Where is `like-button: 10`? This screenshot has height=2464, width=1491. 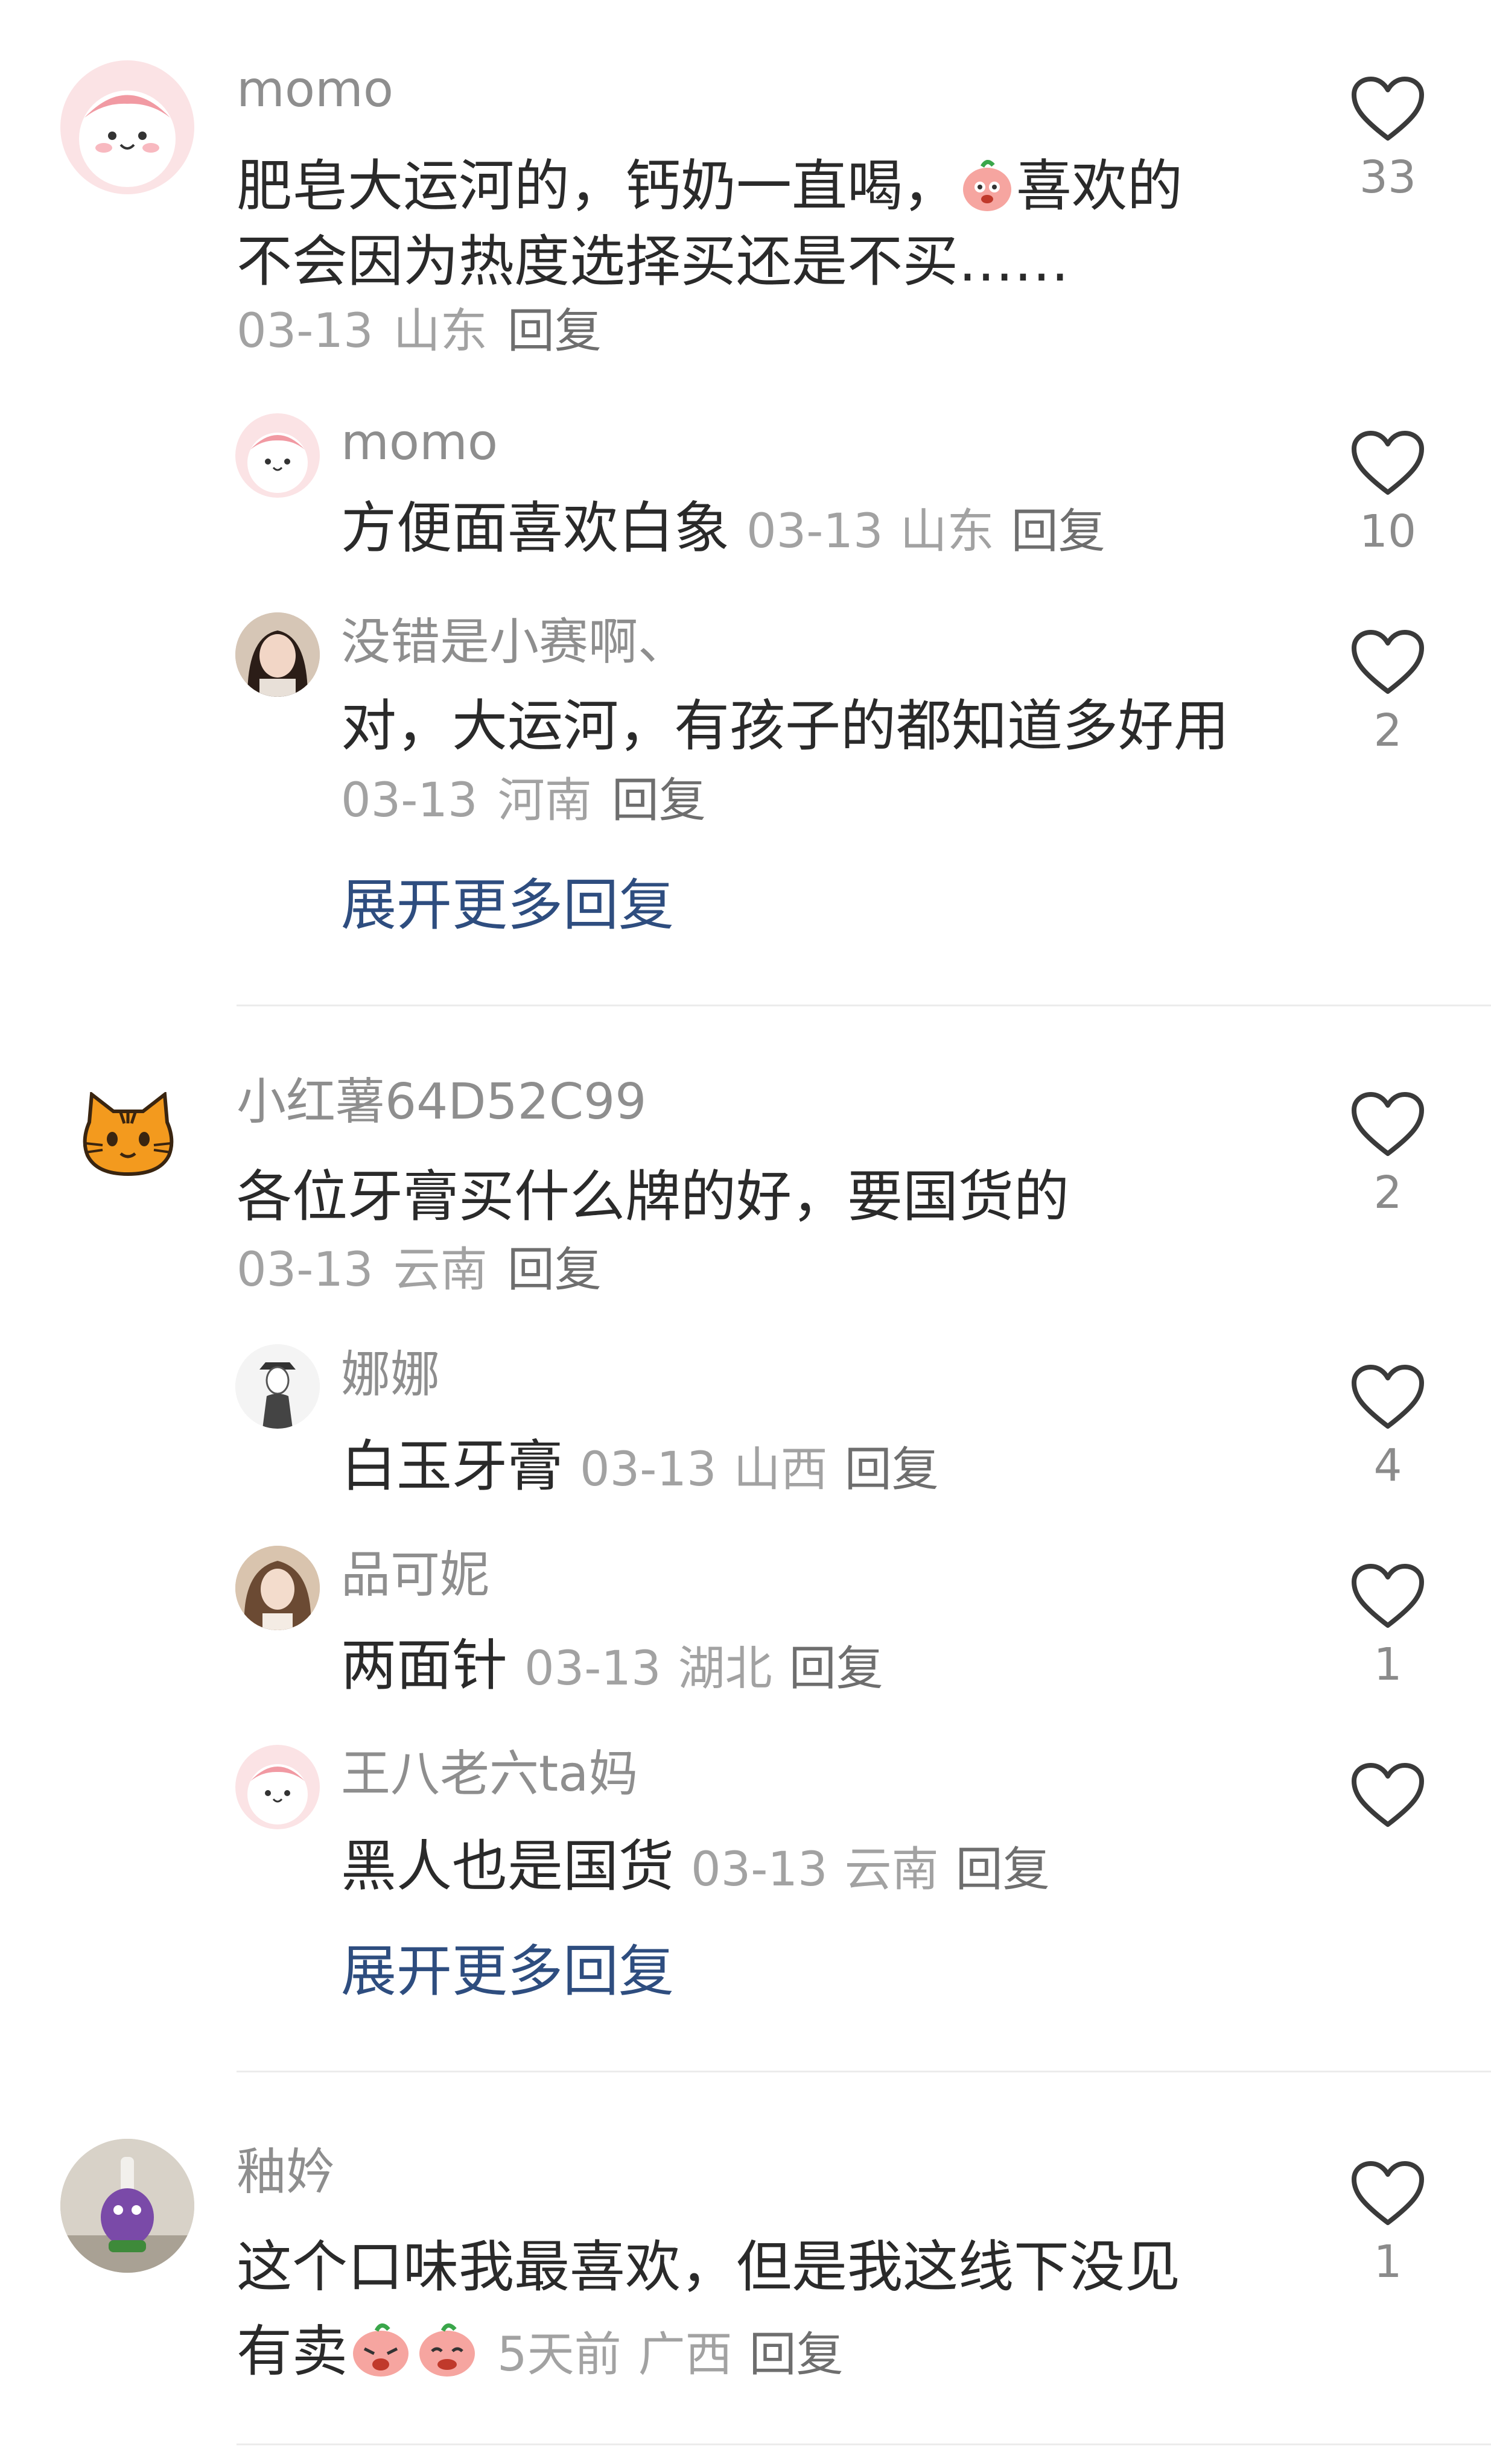
like-button: 10 is located at coordinates (1388, 492).